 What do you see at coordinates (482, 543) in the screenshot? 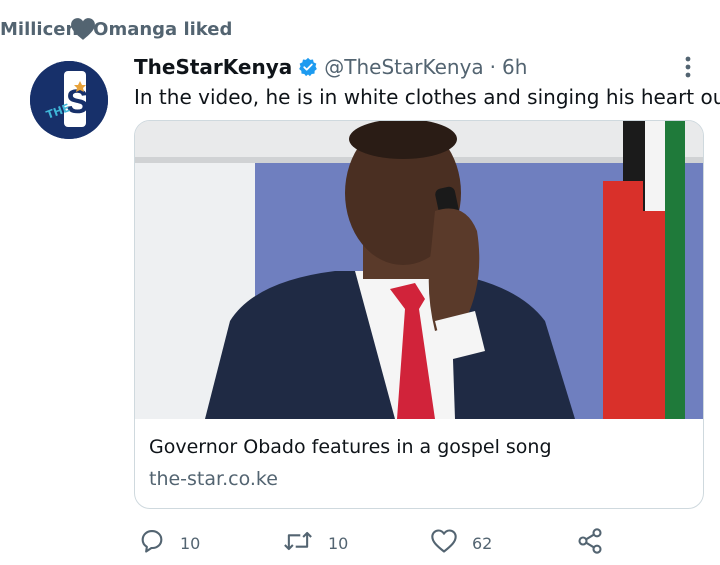
I see `like-count: 62` at bounding box center [482, 543].